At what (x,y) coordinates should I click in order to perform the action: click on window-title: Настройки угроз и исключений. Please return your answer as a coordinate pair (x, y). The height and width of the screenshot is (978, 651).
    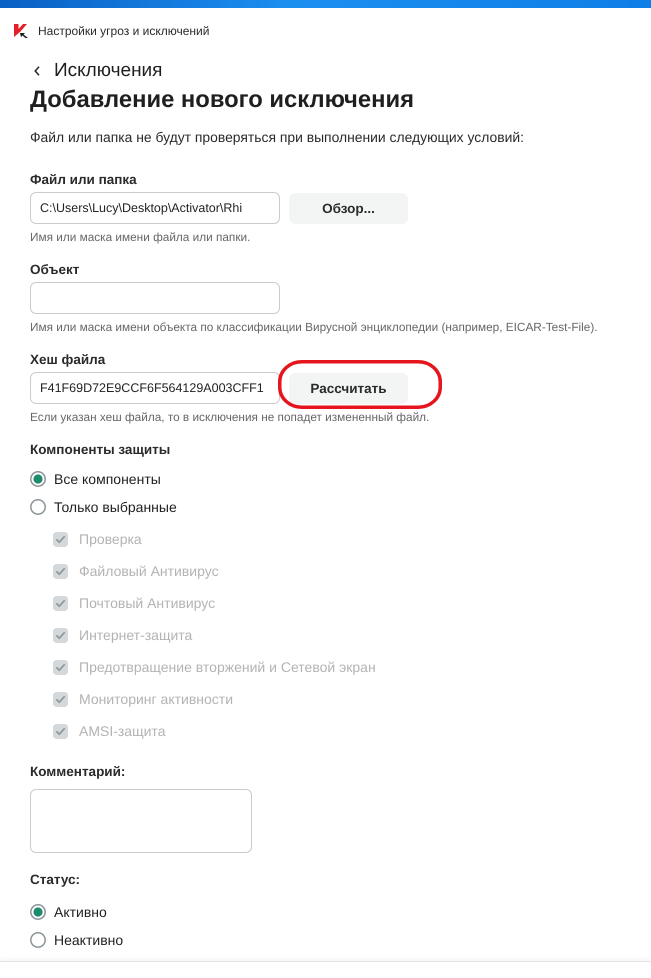
    Looking at the image, I should click on (124, 31).